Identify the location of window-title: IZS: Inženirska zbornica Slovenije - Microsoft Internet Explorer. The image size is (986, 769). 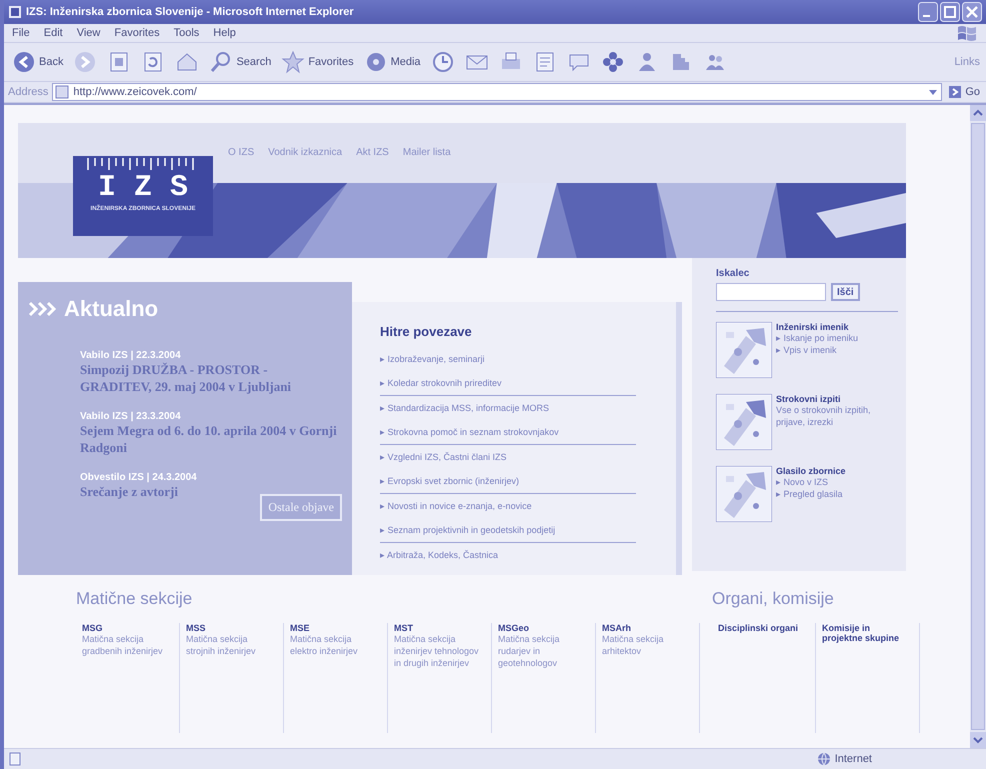
(190, 12).